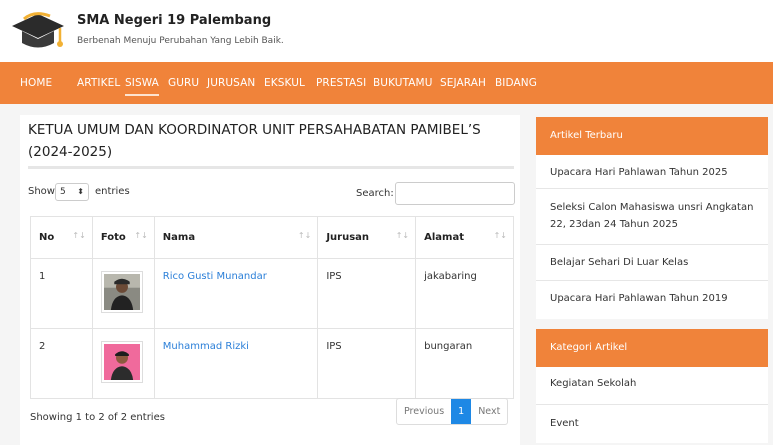 Image resolution: width=773 pixels, height=445 pixels. What do you see at coordinates (183, 83) in the screenshot?
I see `nav-guru: GURU` at bounding box center [183, 83].